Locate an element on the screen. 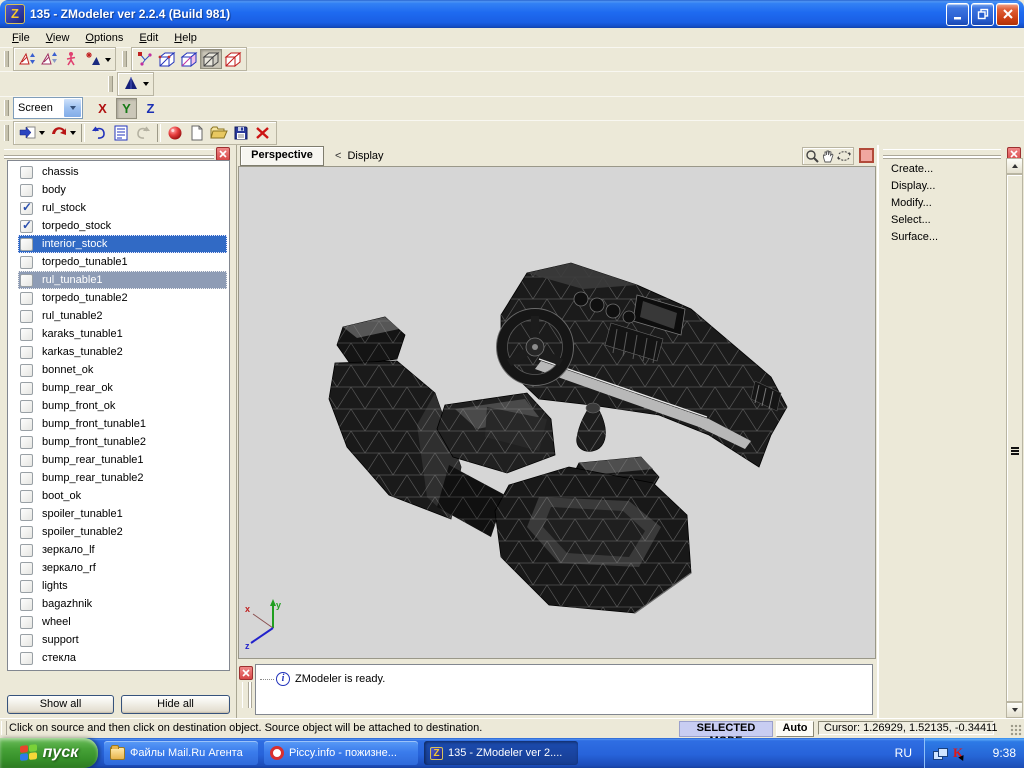 The width and height of the screenshot is (1024, 768). object-list-item: karkas_tunable2 is located at coordinates (122, 352).